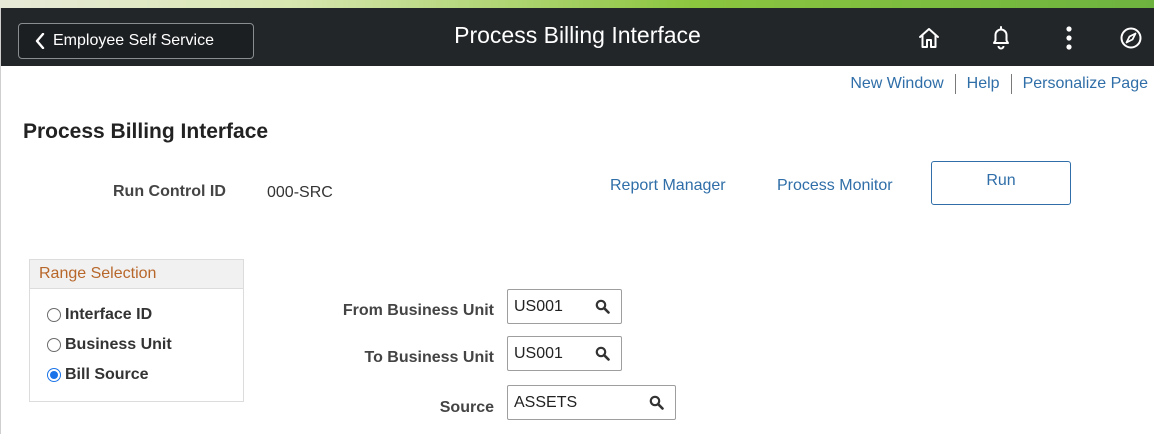 The height and width of the screenshot is (434, 1154). What do you see at coordinates (466, 407) in the screenshot?
I see `source-label: Source` at bounding box center [466, 407].